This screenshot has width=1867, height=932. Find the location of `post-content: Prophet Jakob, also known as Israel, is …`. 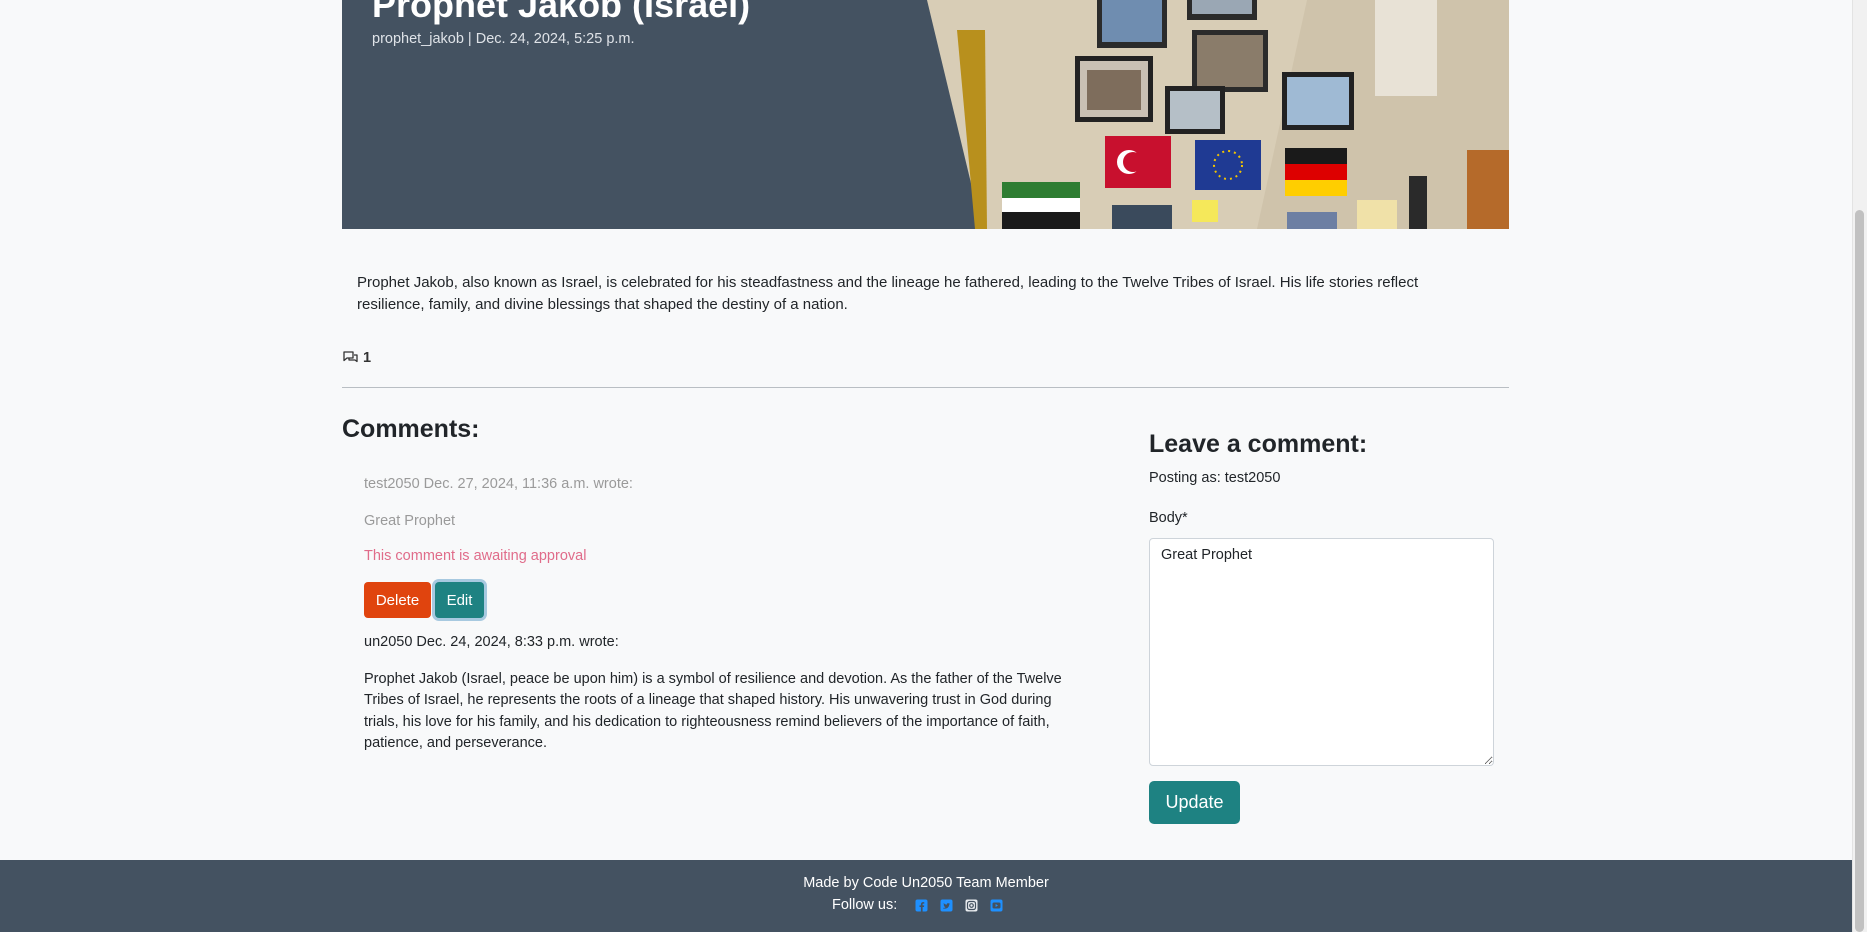

post-content: Prophet Jakob, also known as Israel, is … is located at coordinates (888, 293).